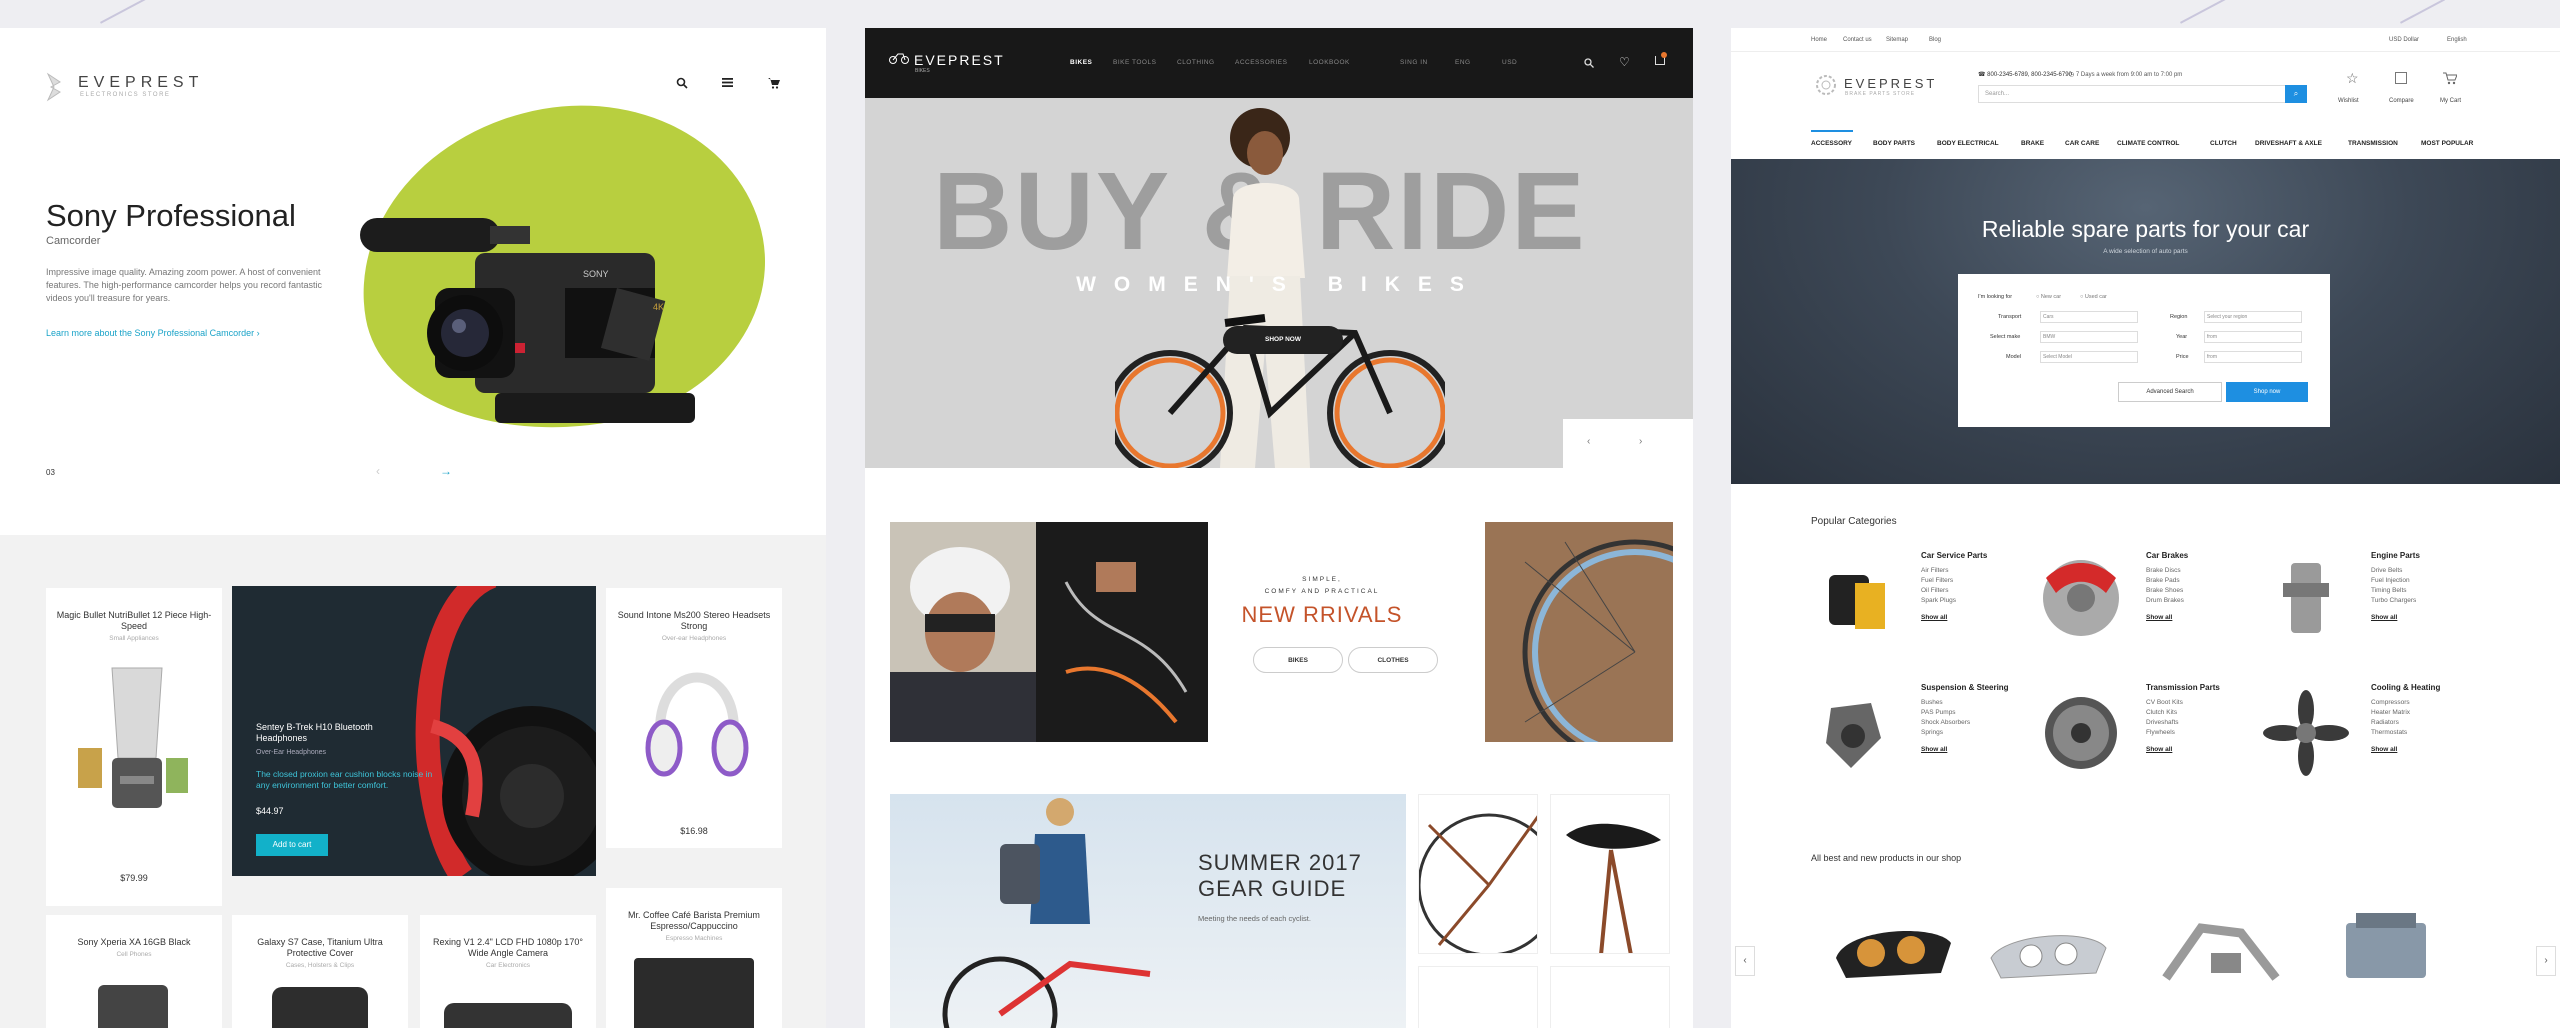  Describe the element at coordinates (2089, 317) in the screenshot. I see `transport-select: Cars` at that location.